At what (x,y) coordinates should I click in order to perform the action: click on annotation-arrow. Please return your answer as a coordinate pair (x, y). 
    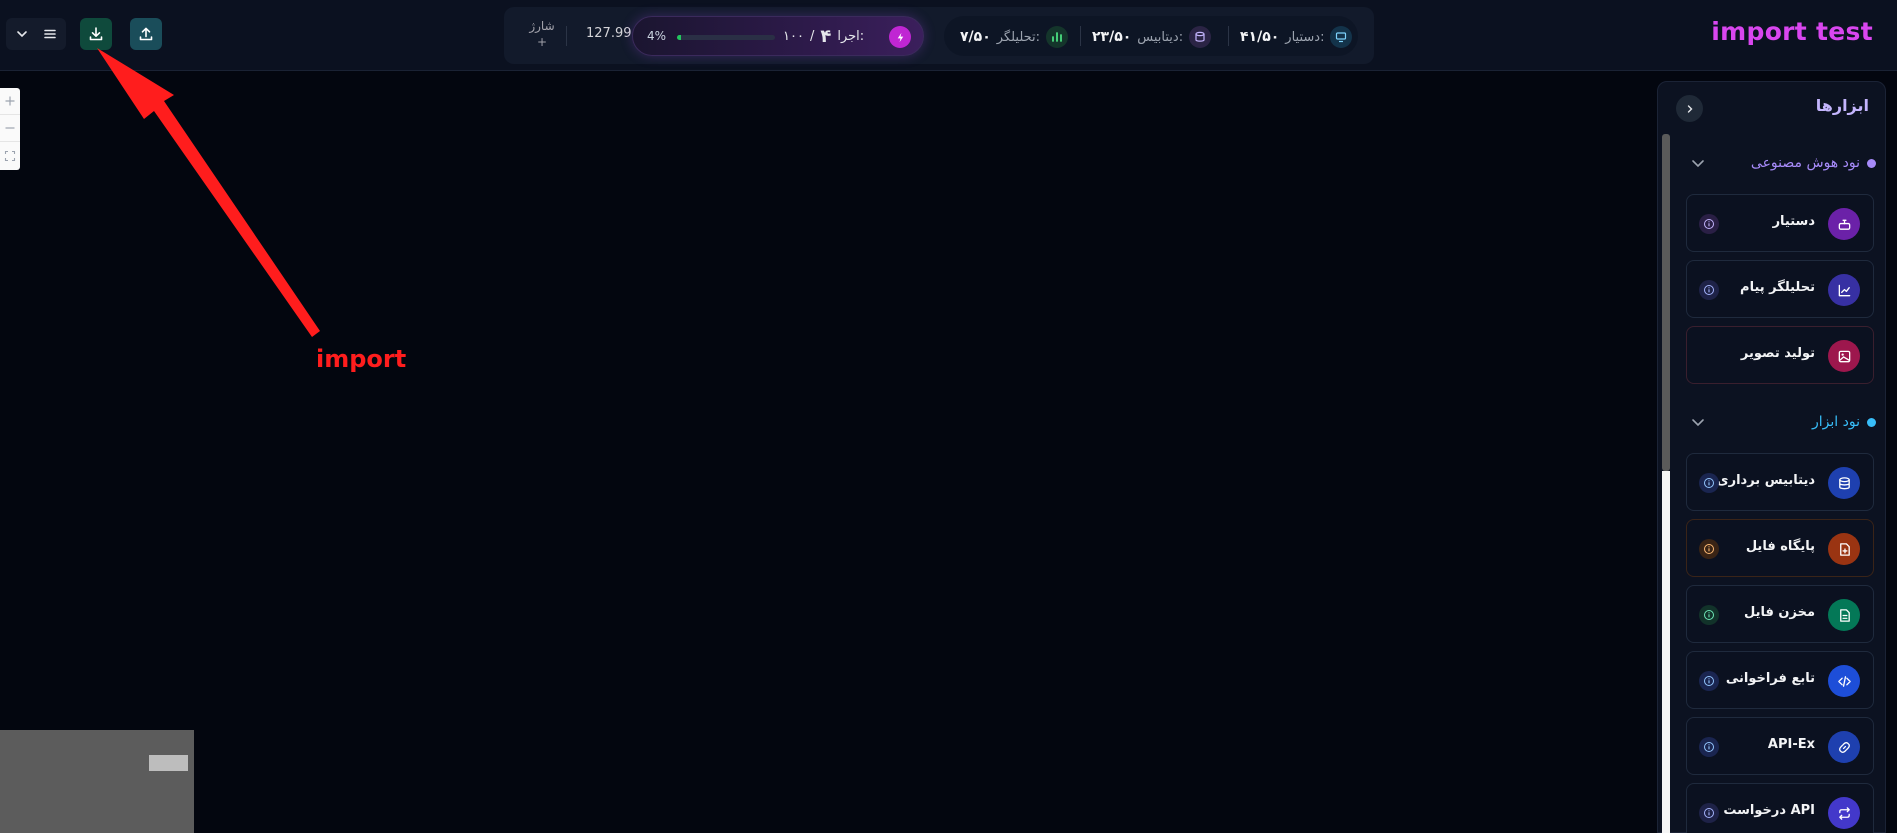
    Looking at the image, I should click on (208, 192).